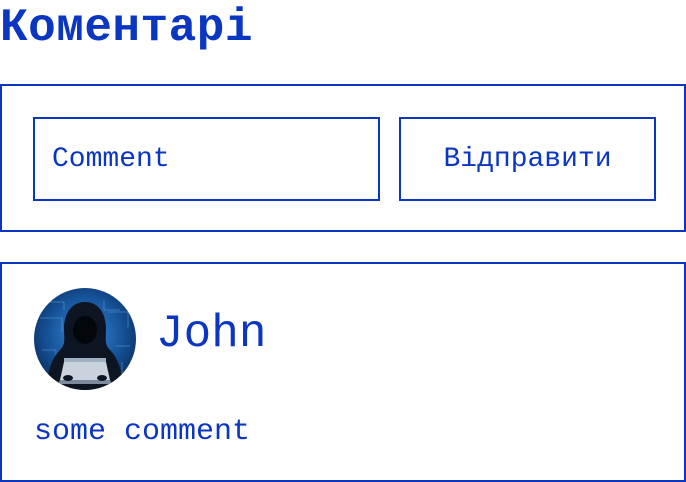 The height and width of the screenshot is (482, 686). Describe the element at coordinates (527, 159) in the screenshot. I see `submit-button: Відправити` at that location.